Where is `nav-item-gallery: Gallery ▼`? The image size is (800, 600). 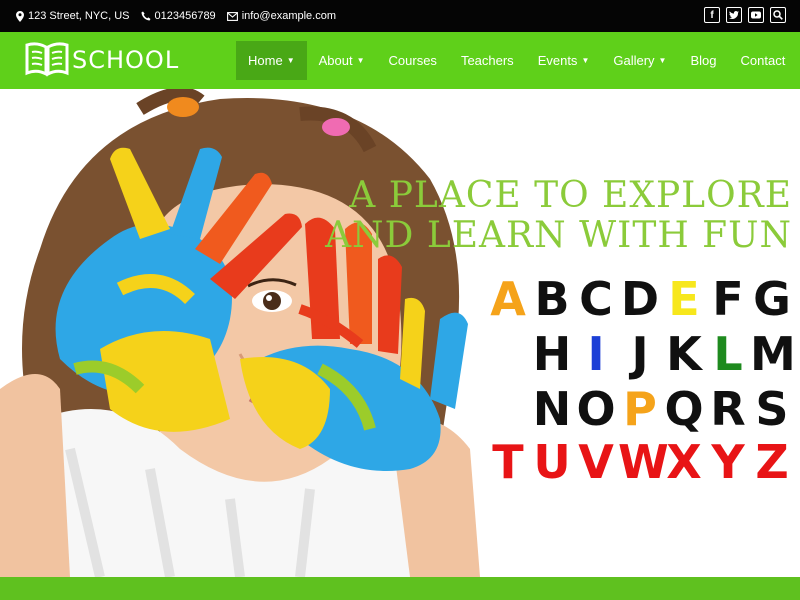 nav-item-gallery: Gallery ▼ is located at coordinates (639, 60).